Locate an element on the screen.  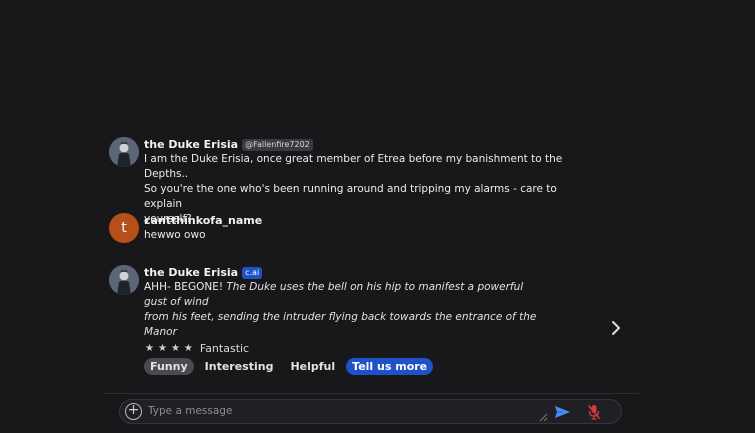
resize-grip-icon is located at coordinates (543, 417).